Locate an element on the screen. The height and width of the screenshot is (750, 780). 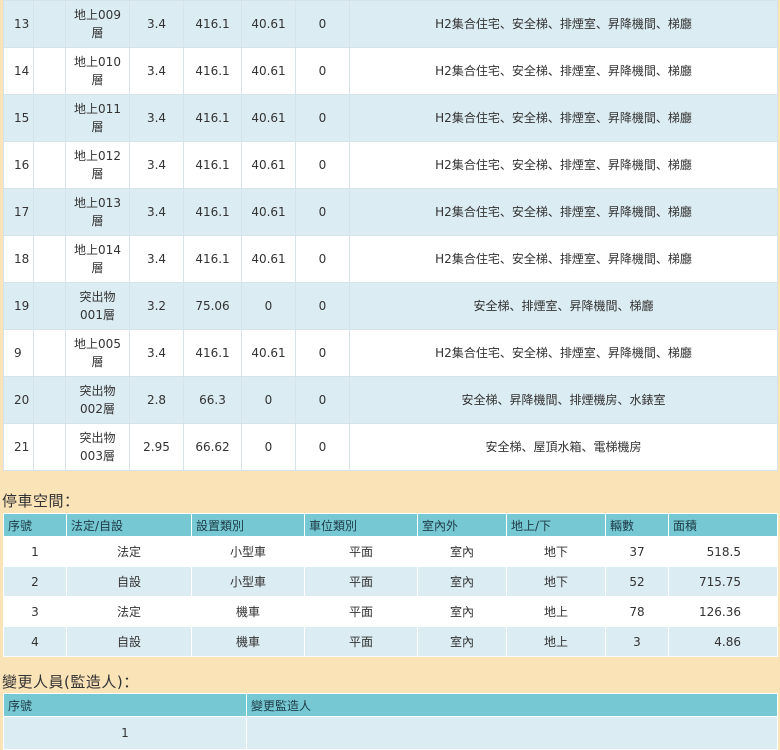
parking-cell: 78 is located at coordinates (637, 611).